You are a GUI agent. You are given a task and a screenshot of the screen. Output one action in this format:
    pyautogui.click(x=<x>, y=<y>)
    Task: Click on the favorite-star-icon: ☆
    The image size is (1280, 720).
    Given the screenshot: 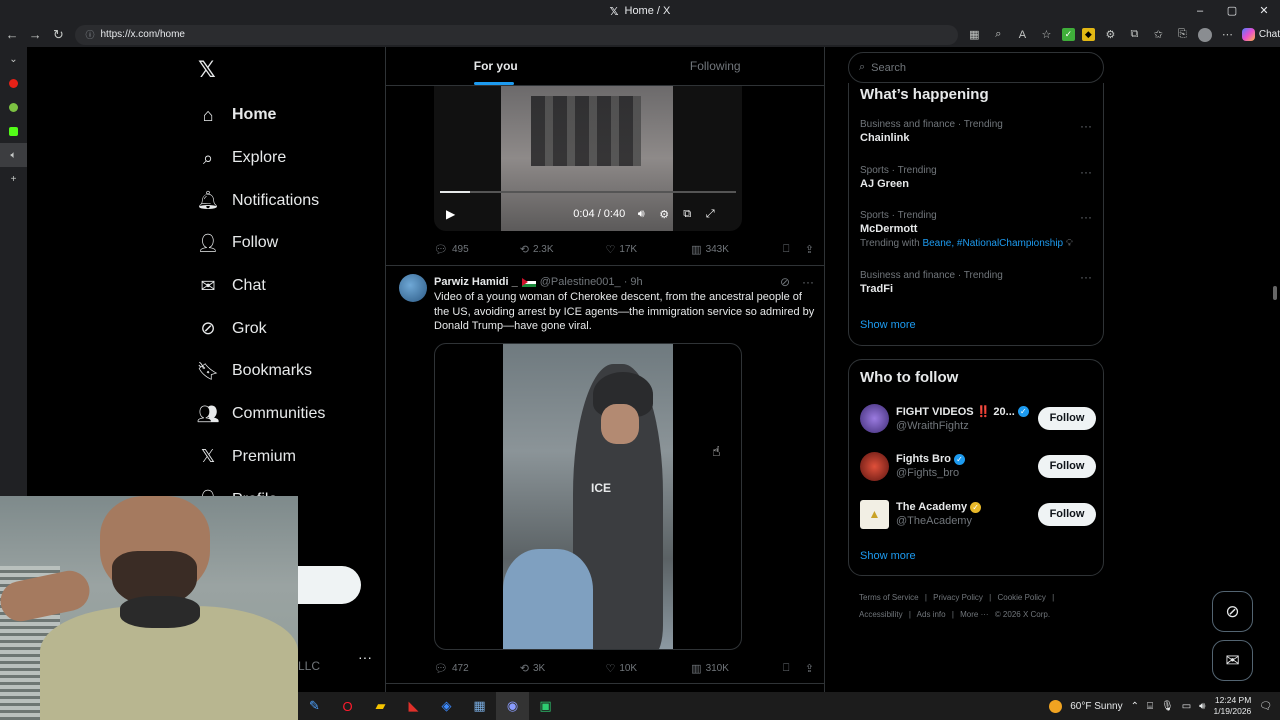 What is the action you would take?
    pyautogui.click(x=1046, y=34)
    